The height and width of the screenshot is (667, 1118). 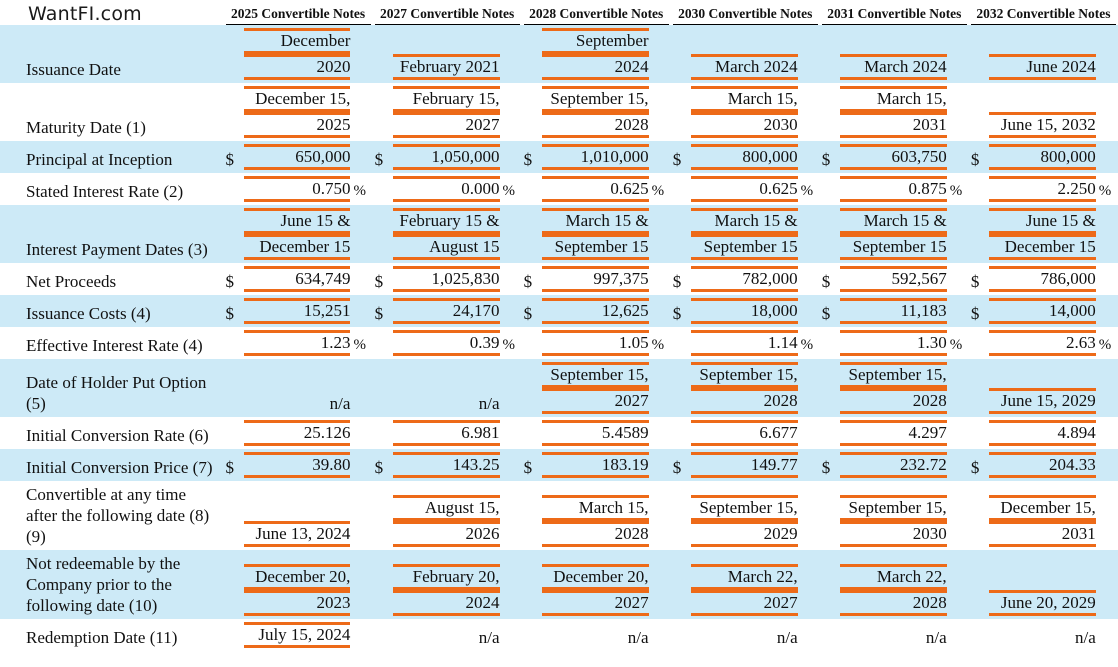 What do you see at coordinates (297, 189) in the screenshot?
I see `value-line: 0.750` at bounding box center [297, 189].